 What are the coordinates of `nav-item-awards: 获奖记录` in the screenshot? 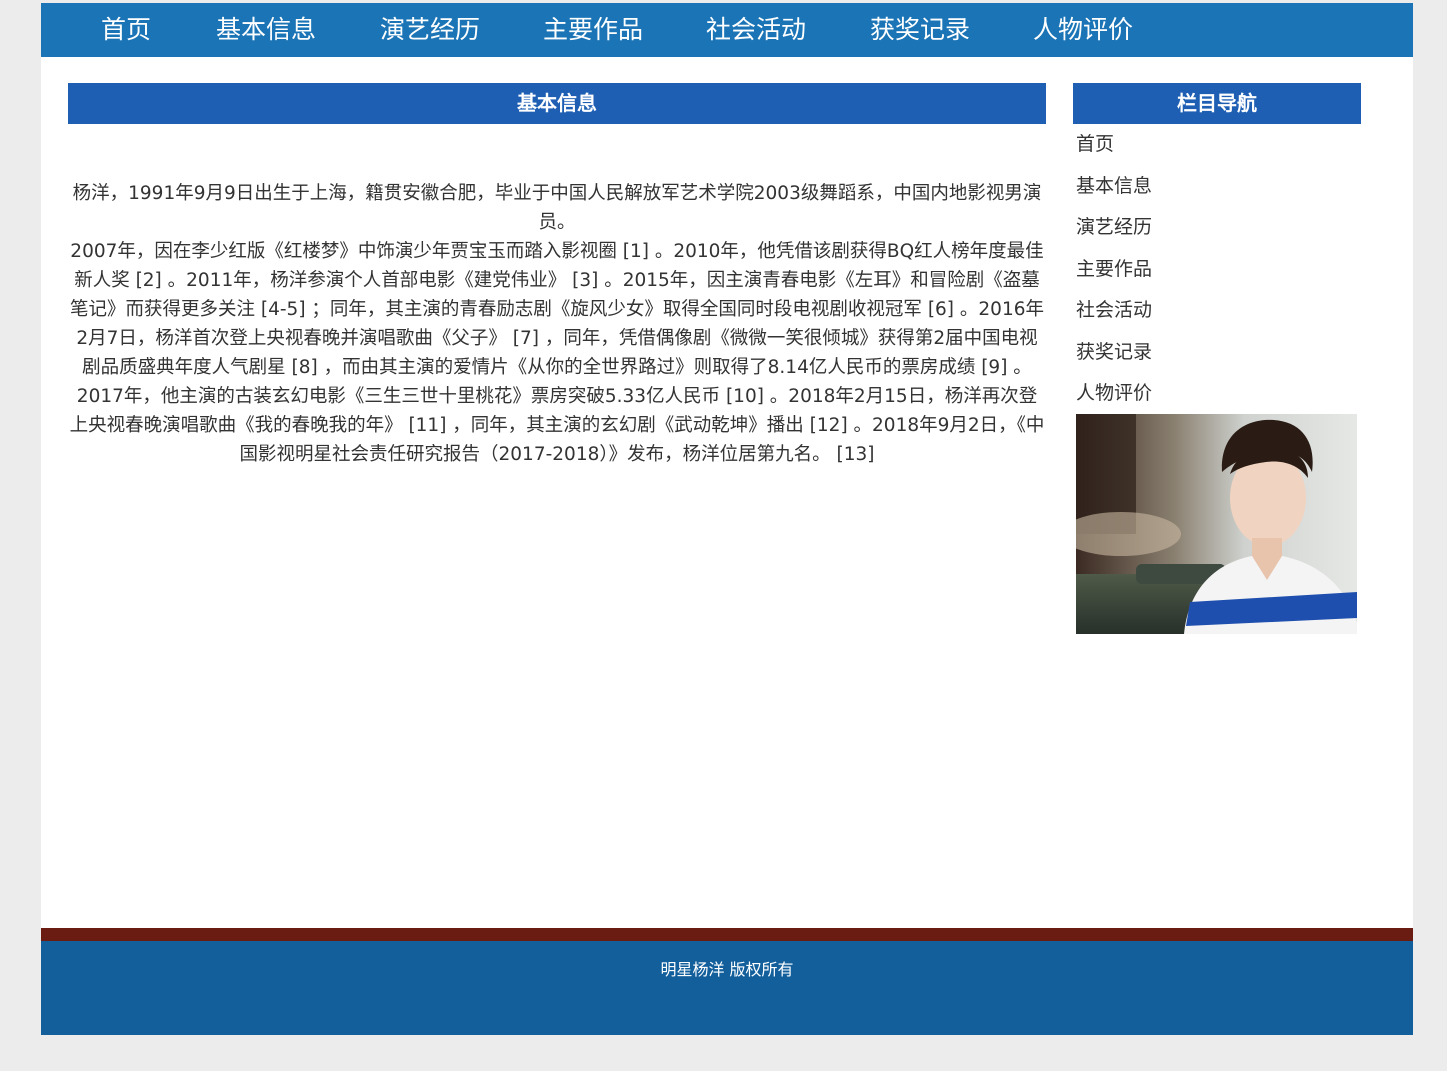 It's located at (920, 30).